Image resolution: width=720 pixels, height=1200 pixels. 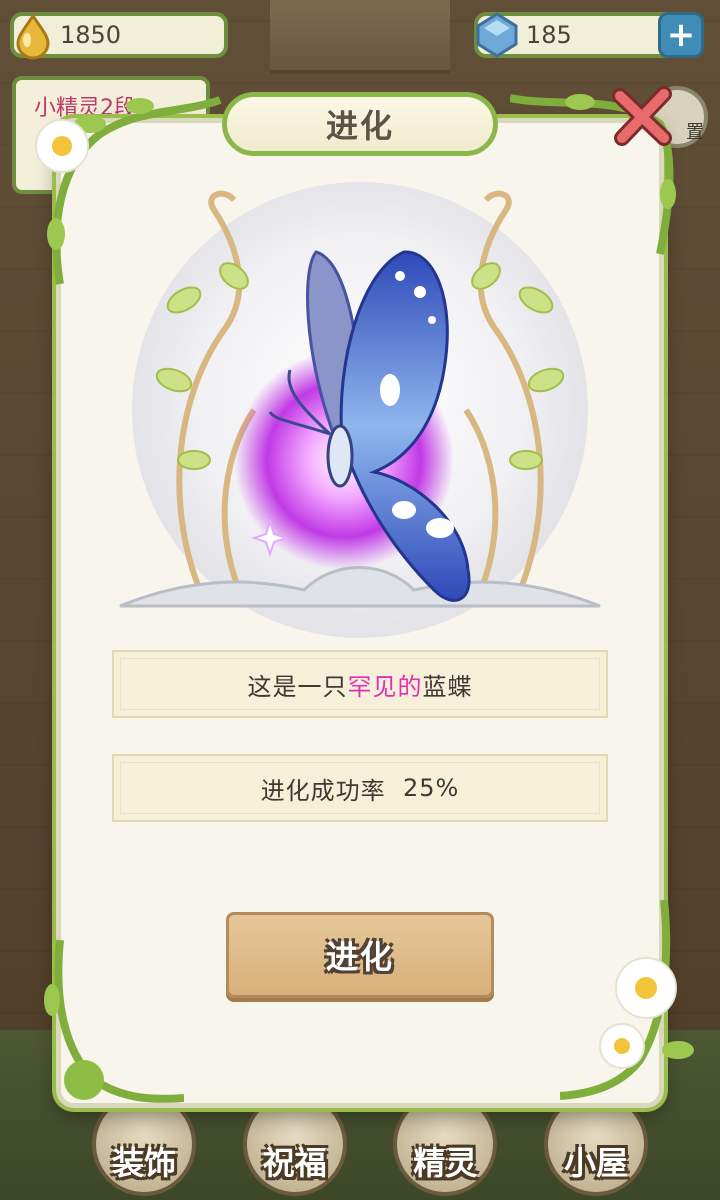 I want to click on description-suffix: 蓝蝶, so click(x=447, y=686).